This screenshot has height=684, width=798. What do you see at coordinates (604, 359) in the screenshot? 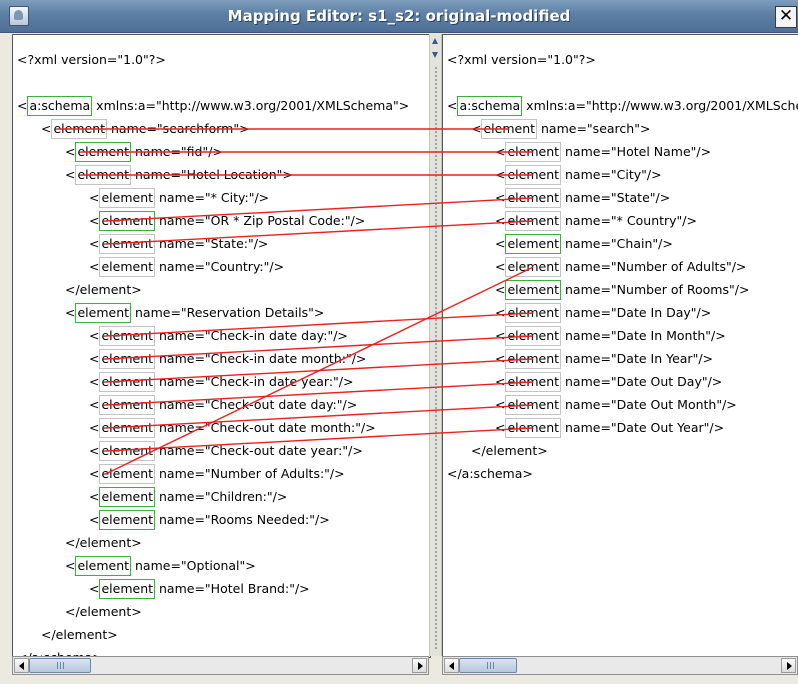
I see `right-xml-line: < element name="Date In Year"/>` at bounding box center [604, 359].